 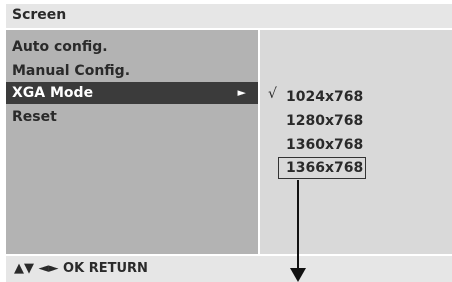 I want to click on menu-item-manual-config: Manual Config., so click(x=132, y=71).